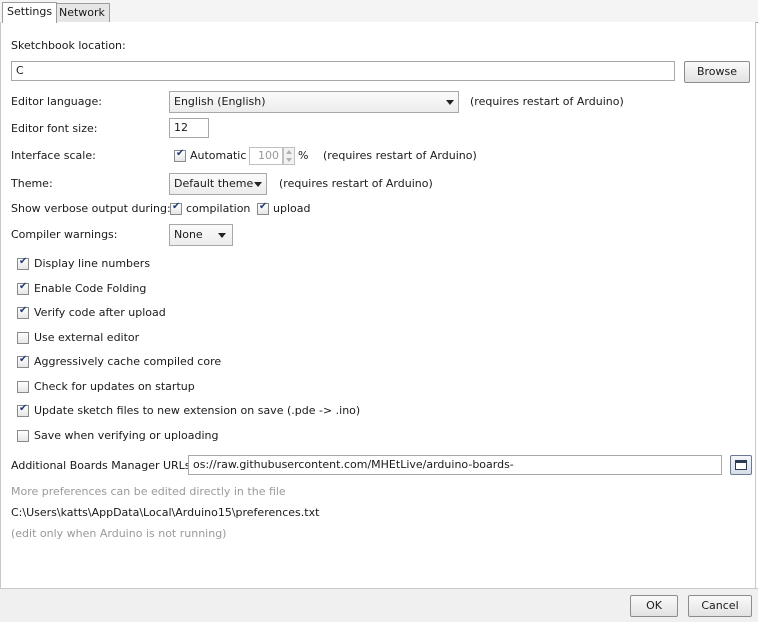 This screenshot has height=622, width=758. I want to click on save-when-verifying-checkbox, so click(23, 436).